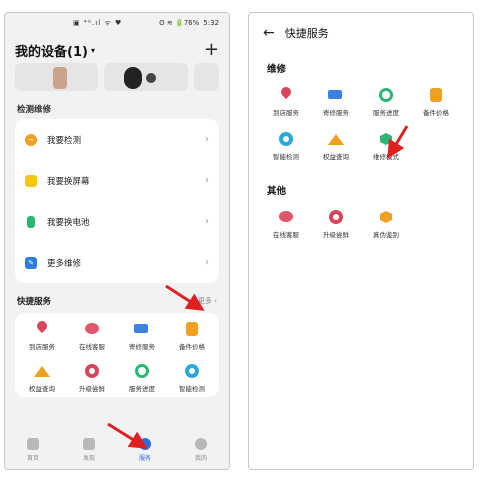 The image size is (480, 480). Describe the element at coordinates (117, 262) in the screenshot. I see `repair-item-more: ✎ 更多维修 ›` at that location.